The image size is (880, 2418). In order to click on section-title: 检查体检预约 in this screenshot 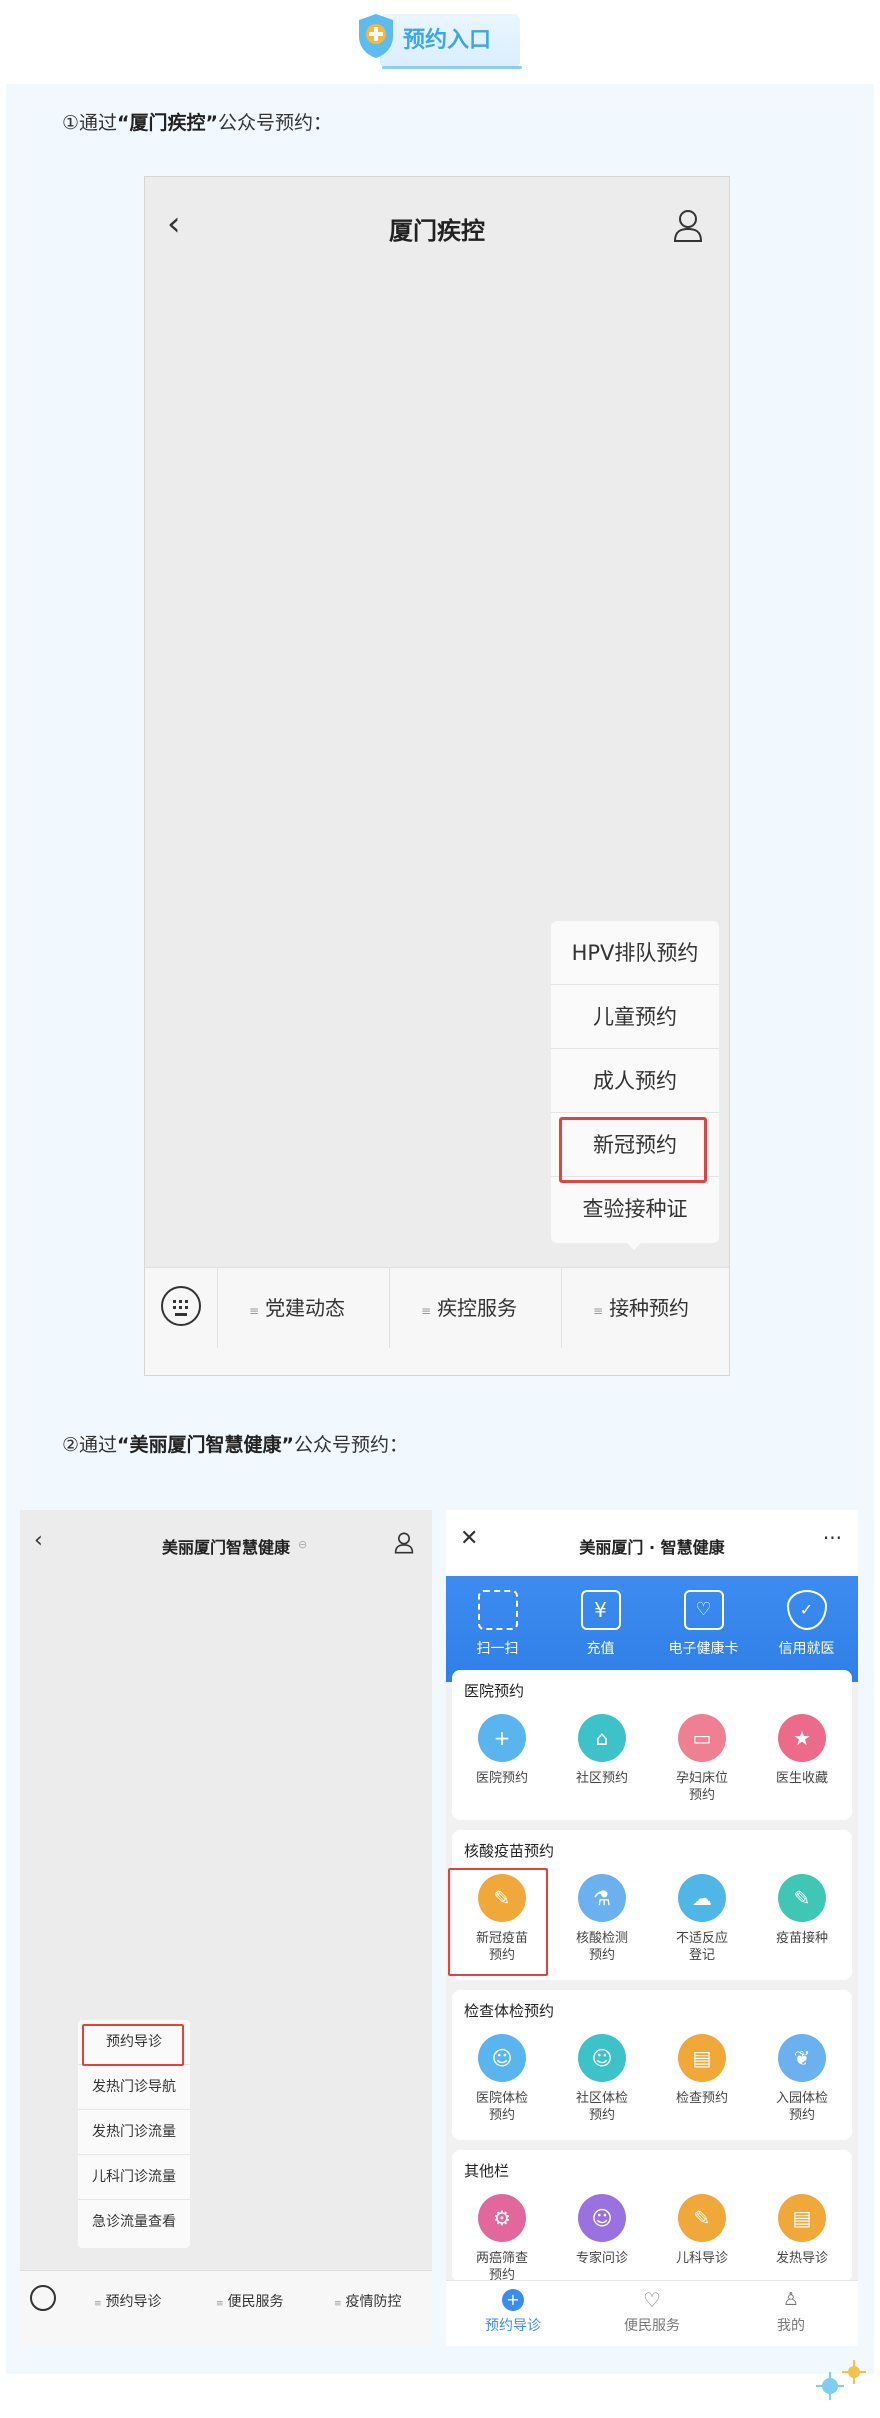, I will do `click(509, 2011)`.